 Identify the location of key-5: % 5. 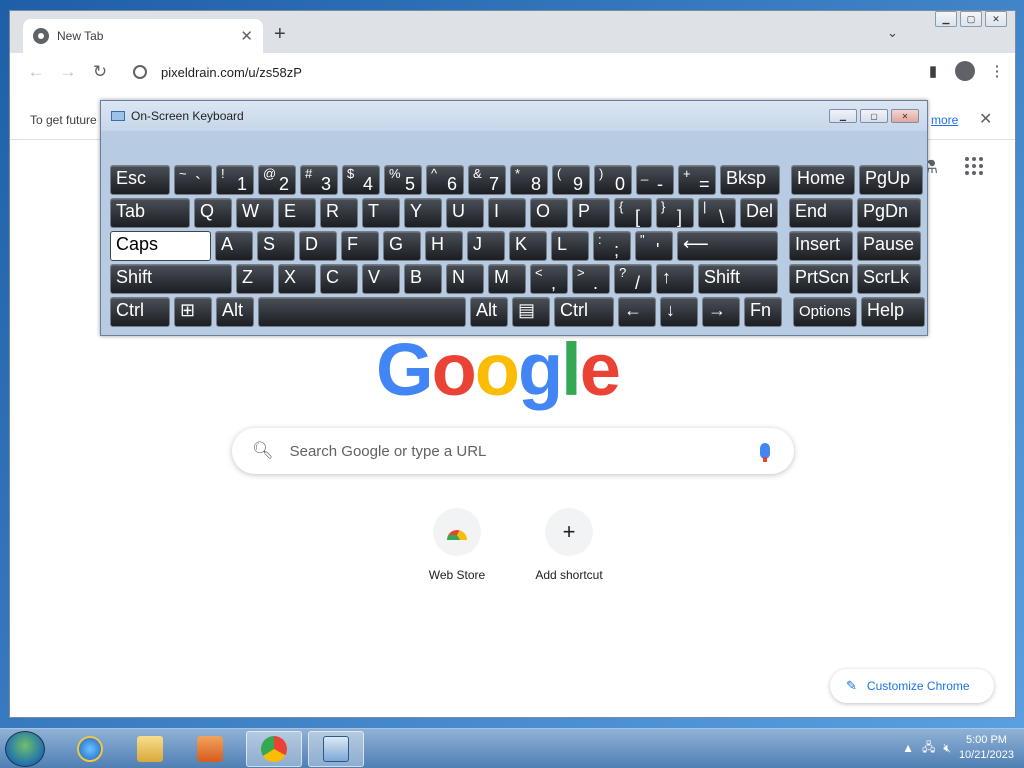
(403, 180).